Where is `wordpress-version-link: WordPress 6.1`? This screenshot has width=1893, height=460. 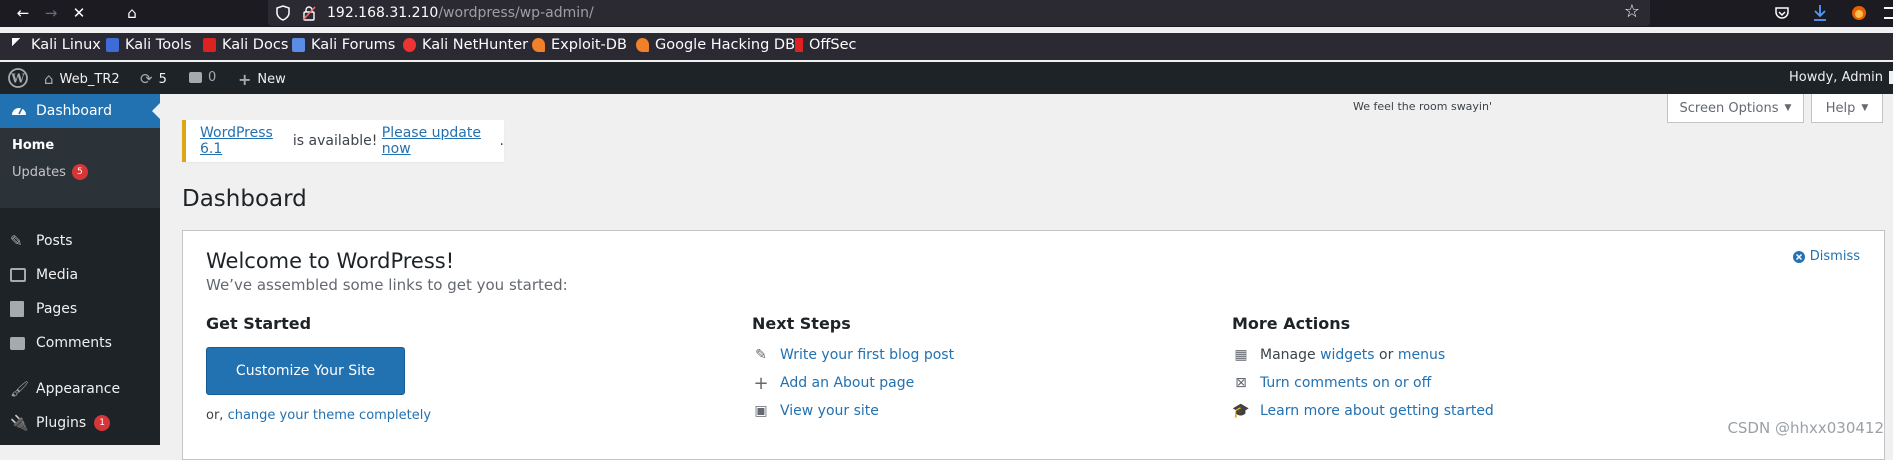
wordpress-version-link: WordPress 6.1 is located at coordinates (244, 141).